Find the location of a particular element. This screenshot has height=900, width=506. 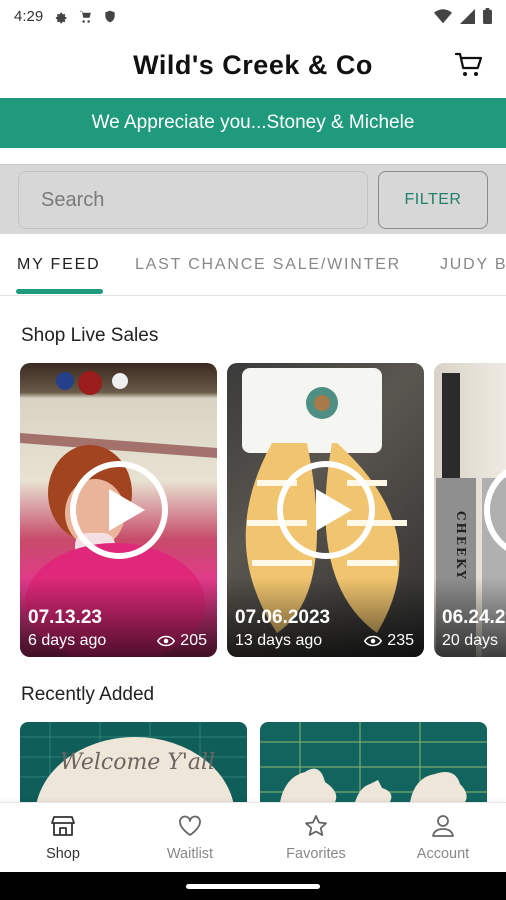

video-views: 205 is located at coordinates (182, 641).